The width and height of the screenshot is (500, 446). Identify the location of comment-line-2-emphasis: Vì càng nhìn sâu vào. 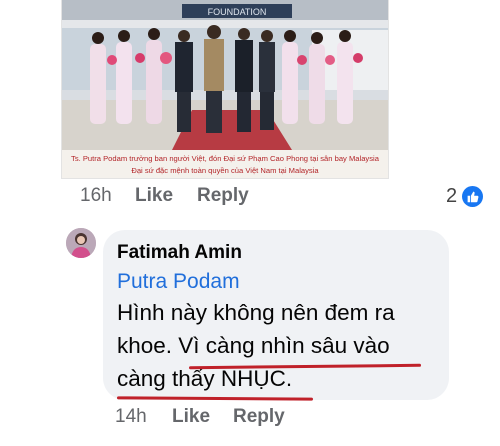
(284, 345).